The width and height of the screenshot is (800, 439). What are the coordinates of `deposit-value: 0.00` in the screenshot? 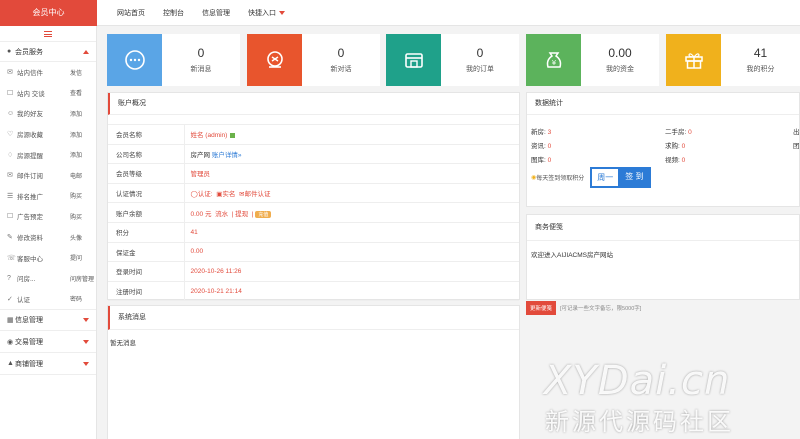 It's located at (351, 252).